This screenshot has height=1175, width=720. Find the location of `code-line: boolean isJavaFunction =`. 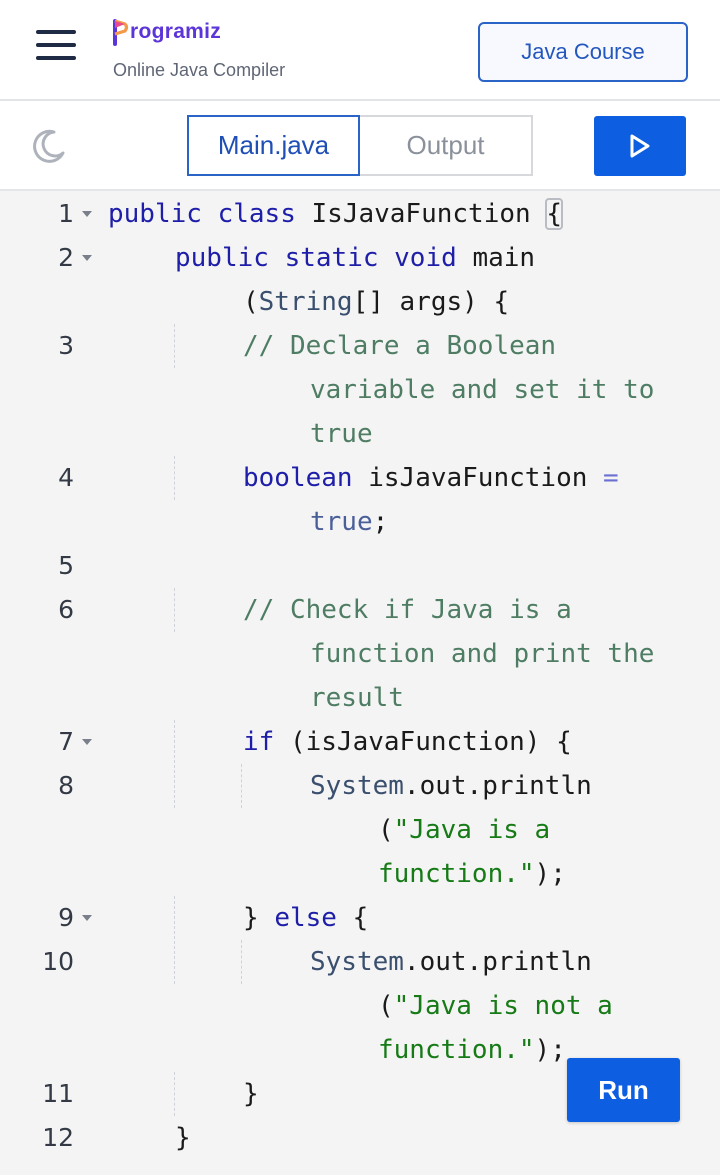

code-line: boolean isJavaFunction = is located at coordinates (431, 478).